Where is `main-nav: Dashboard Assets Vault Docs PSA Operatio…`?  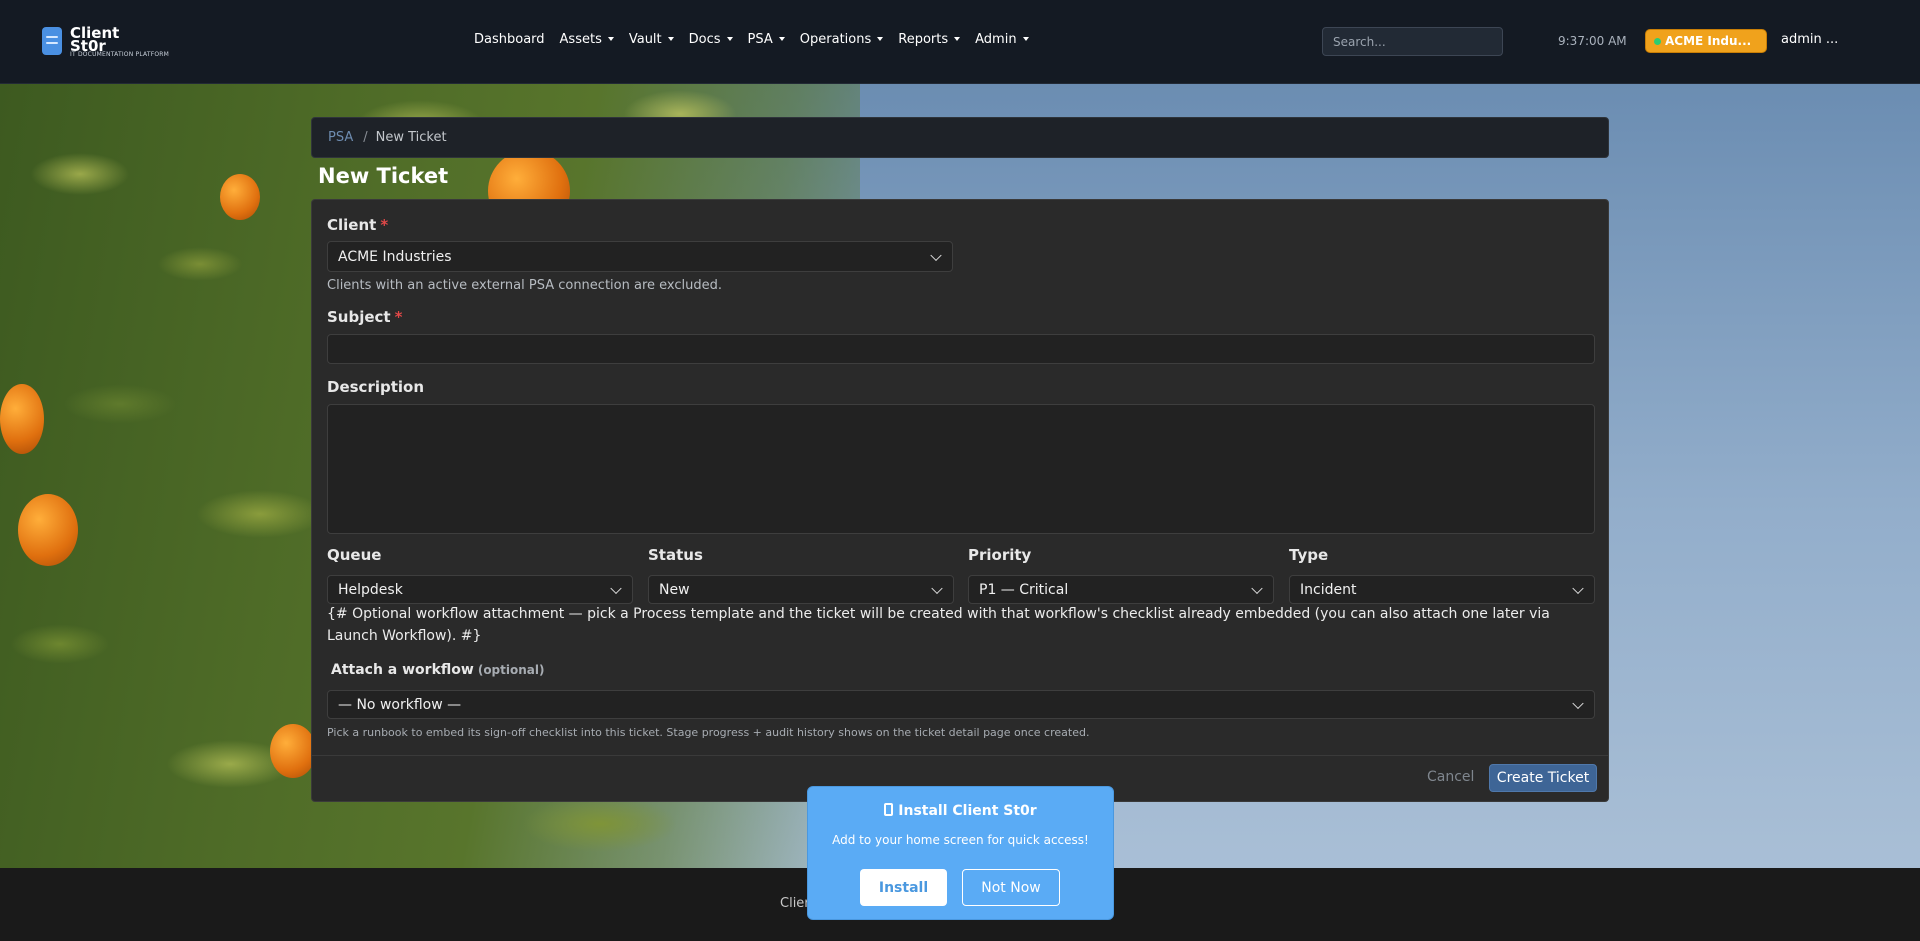 main-nav: Dashboard Assets Vault Docs PSA Operatio… is located at coordinates (759, 39).